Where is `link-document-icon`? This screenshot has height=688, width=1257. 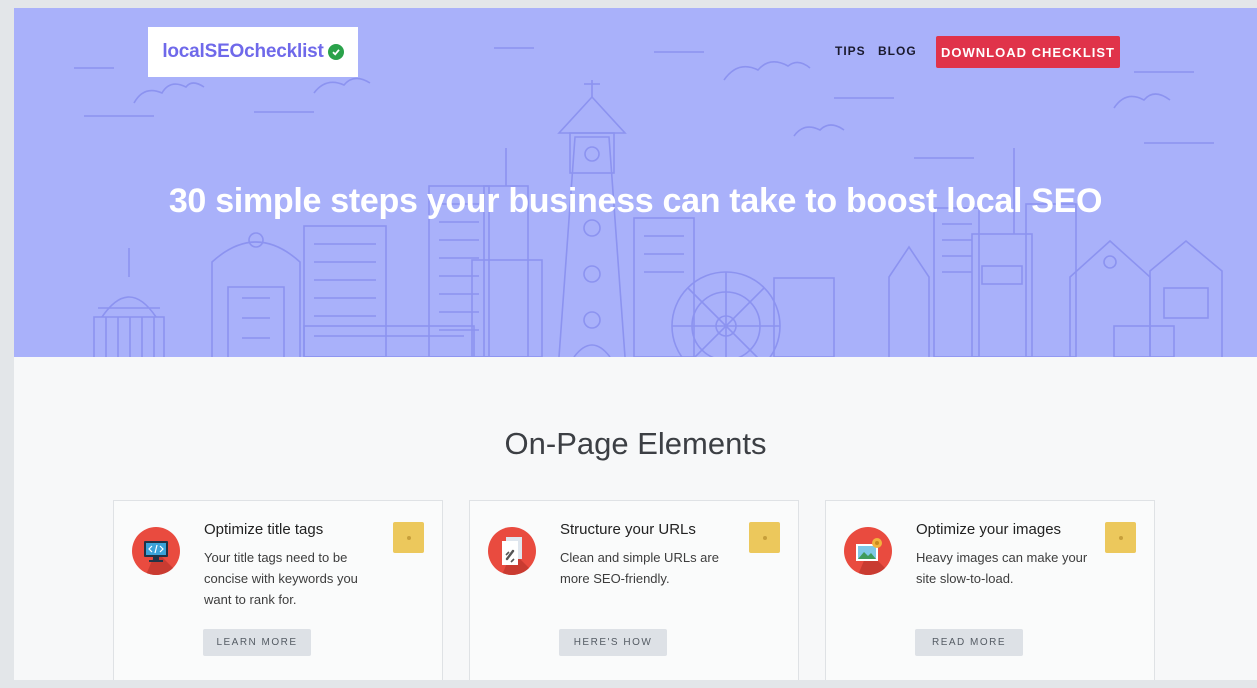 link-document-icon is located at coordinates (512, 551).